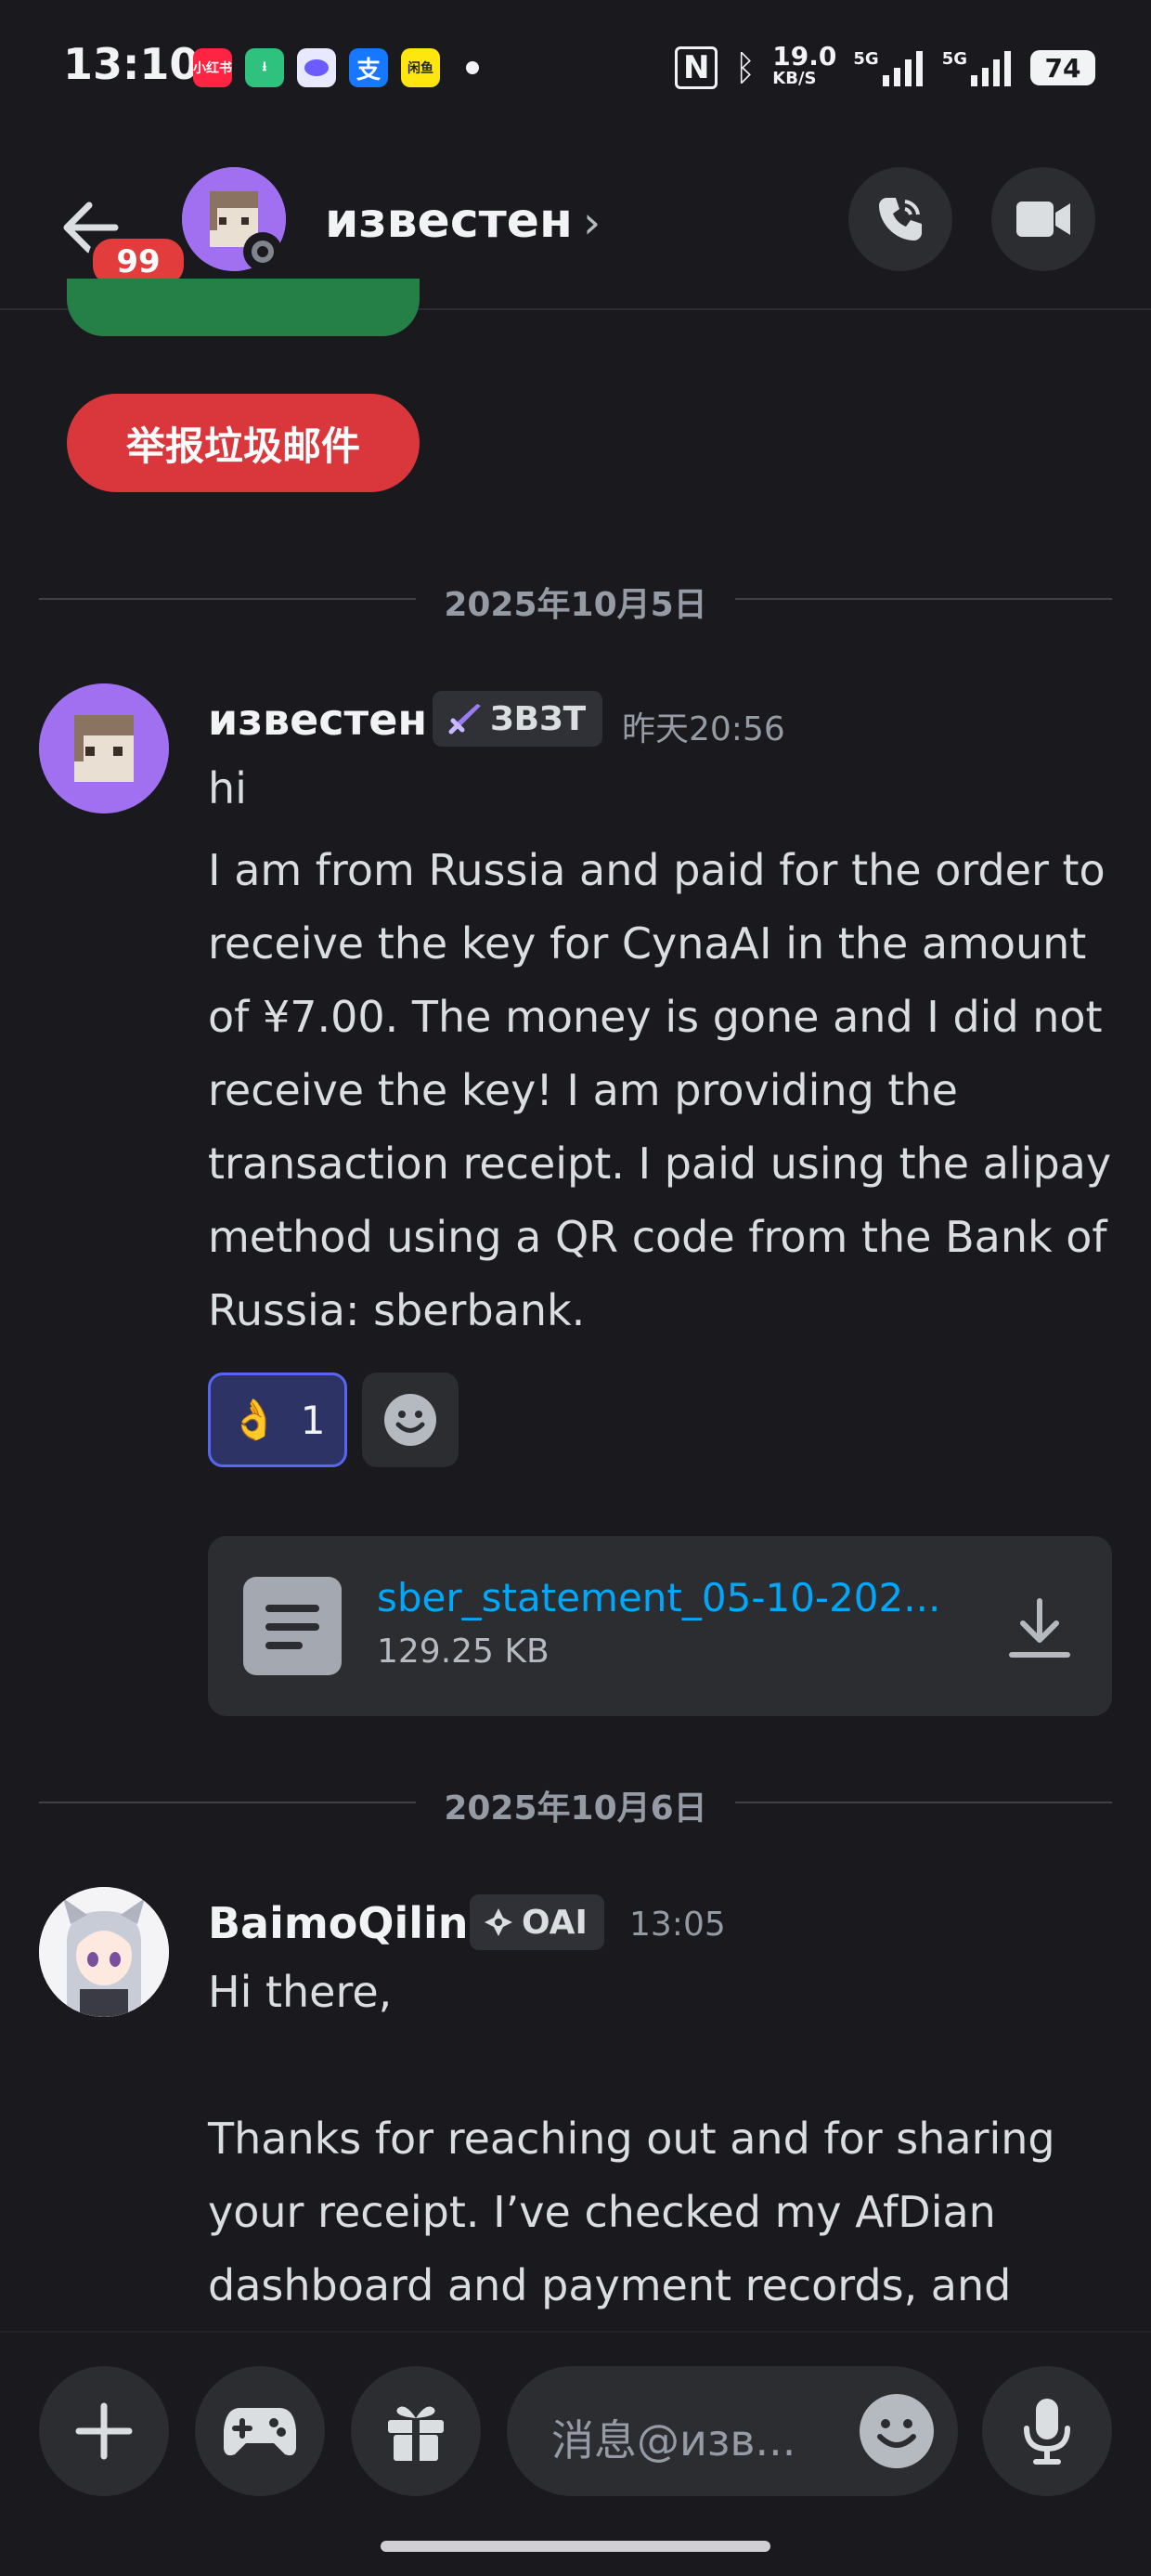 The height and width of the screenshot is (2576, 1151). Describe the element at coordinates (677, 1925) in the screenshot. I see `message-timestamp: 13:05` at that location.